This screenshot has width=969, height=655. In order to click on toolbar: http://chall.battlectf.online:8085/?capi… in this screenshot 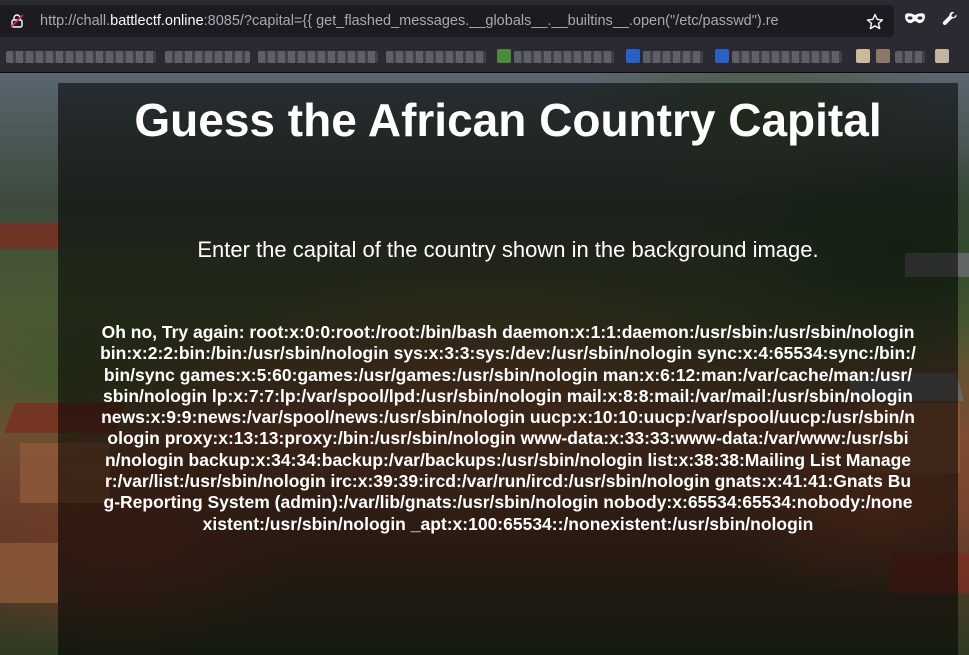, I will do `click(484, 21)`.